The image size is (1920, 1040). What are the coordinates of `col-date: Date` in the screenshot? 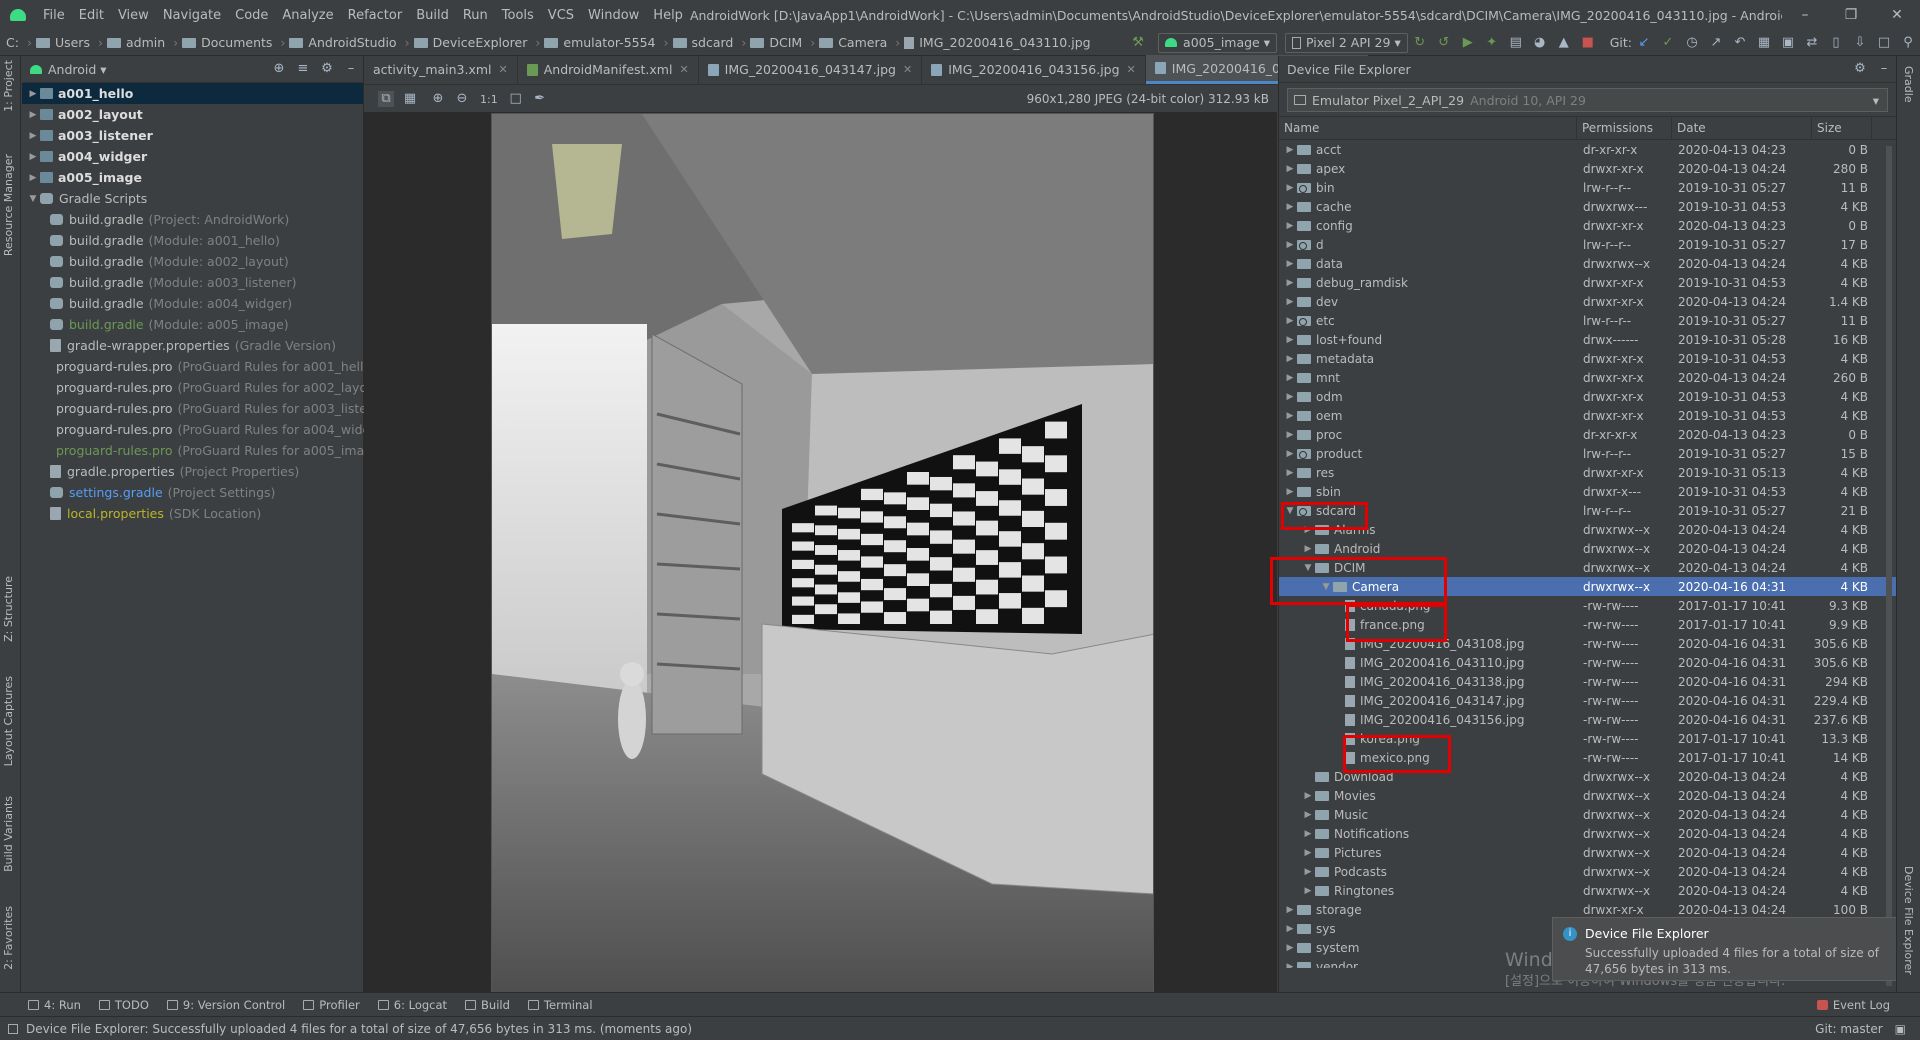 It's located at (1742, 128).